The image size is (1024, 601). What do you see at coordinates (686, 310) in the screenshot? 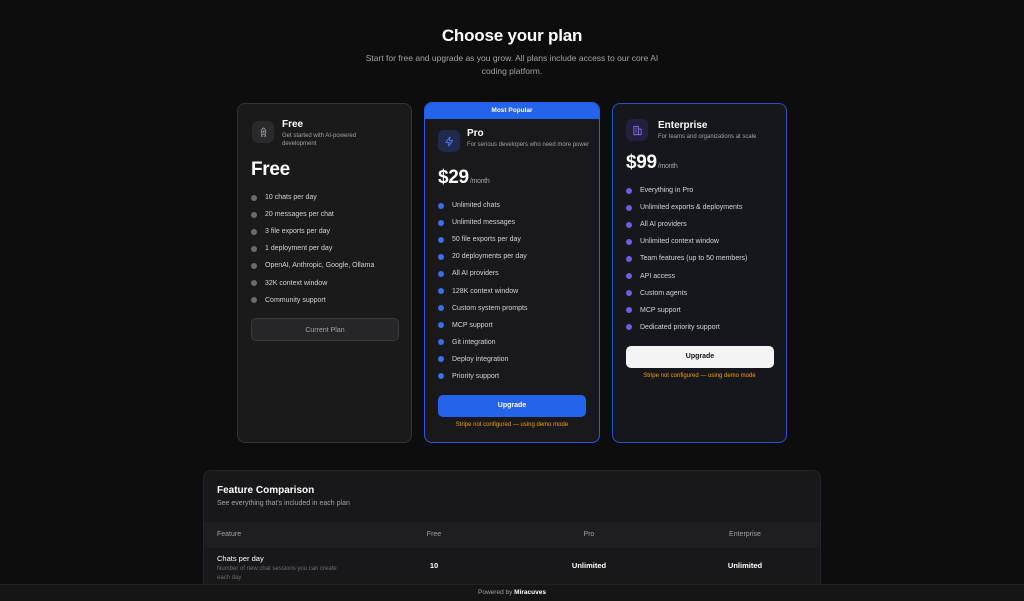
I see `feature-item: MCP support` at bounding box center [686, 310].